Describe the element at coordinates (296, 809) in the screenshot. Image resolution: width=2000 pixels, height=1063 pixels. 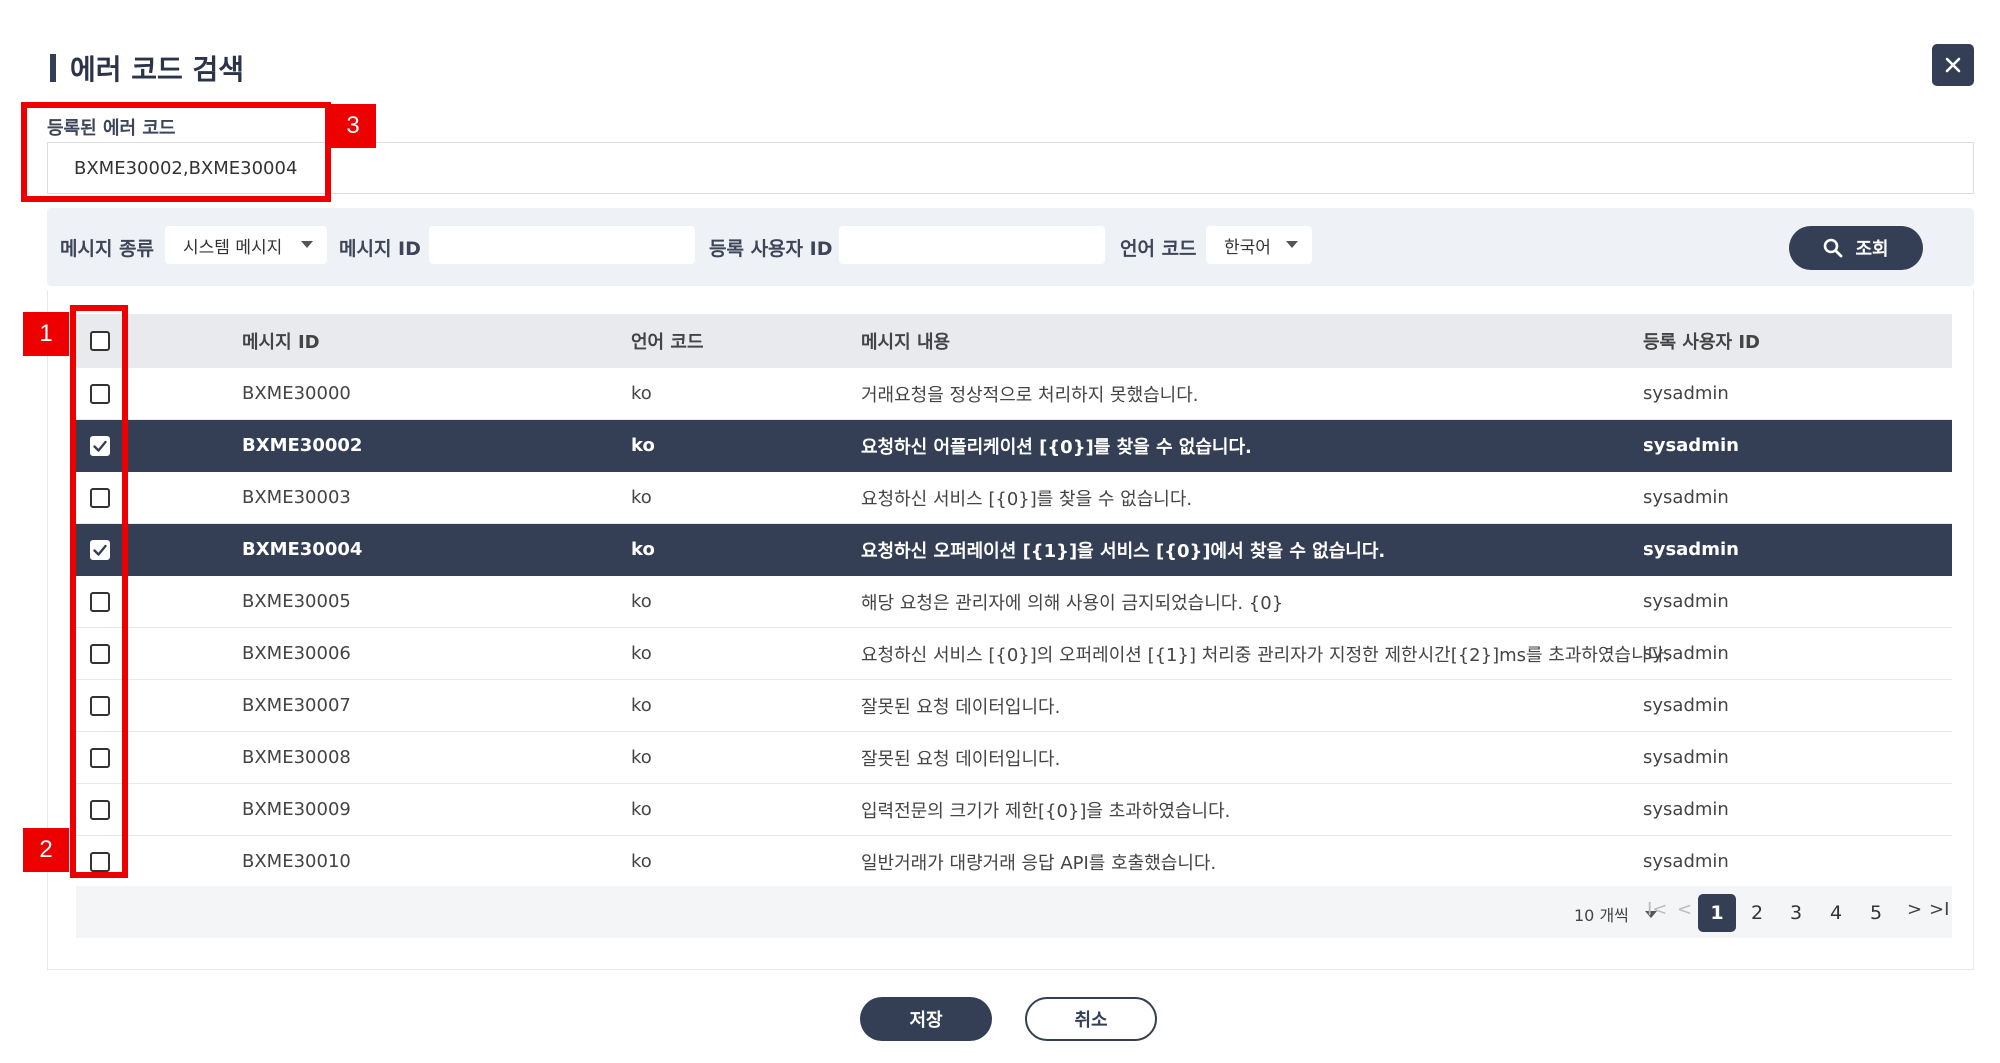
I see `cell-message-id: BXME30009` at that location.